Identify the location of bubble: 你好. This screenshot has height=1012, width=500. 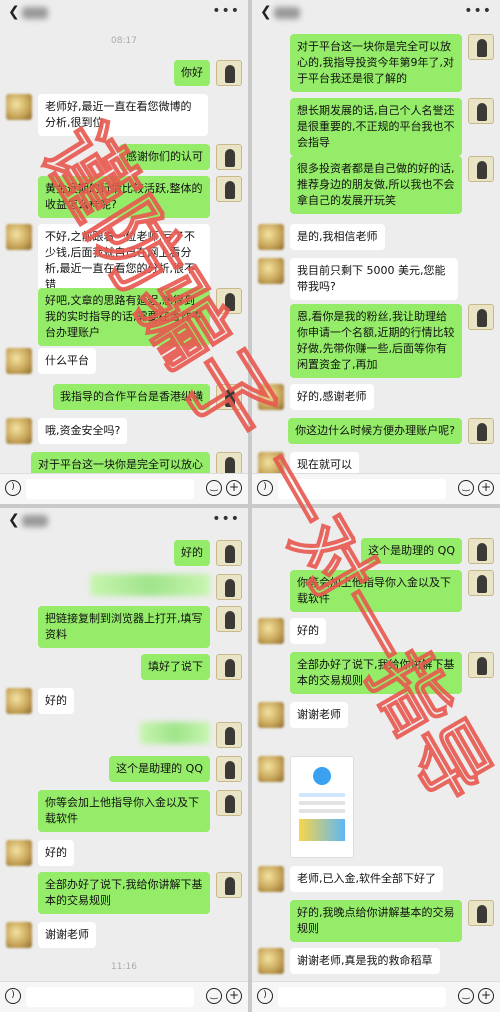
(192, 73).